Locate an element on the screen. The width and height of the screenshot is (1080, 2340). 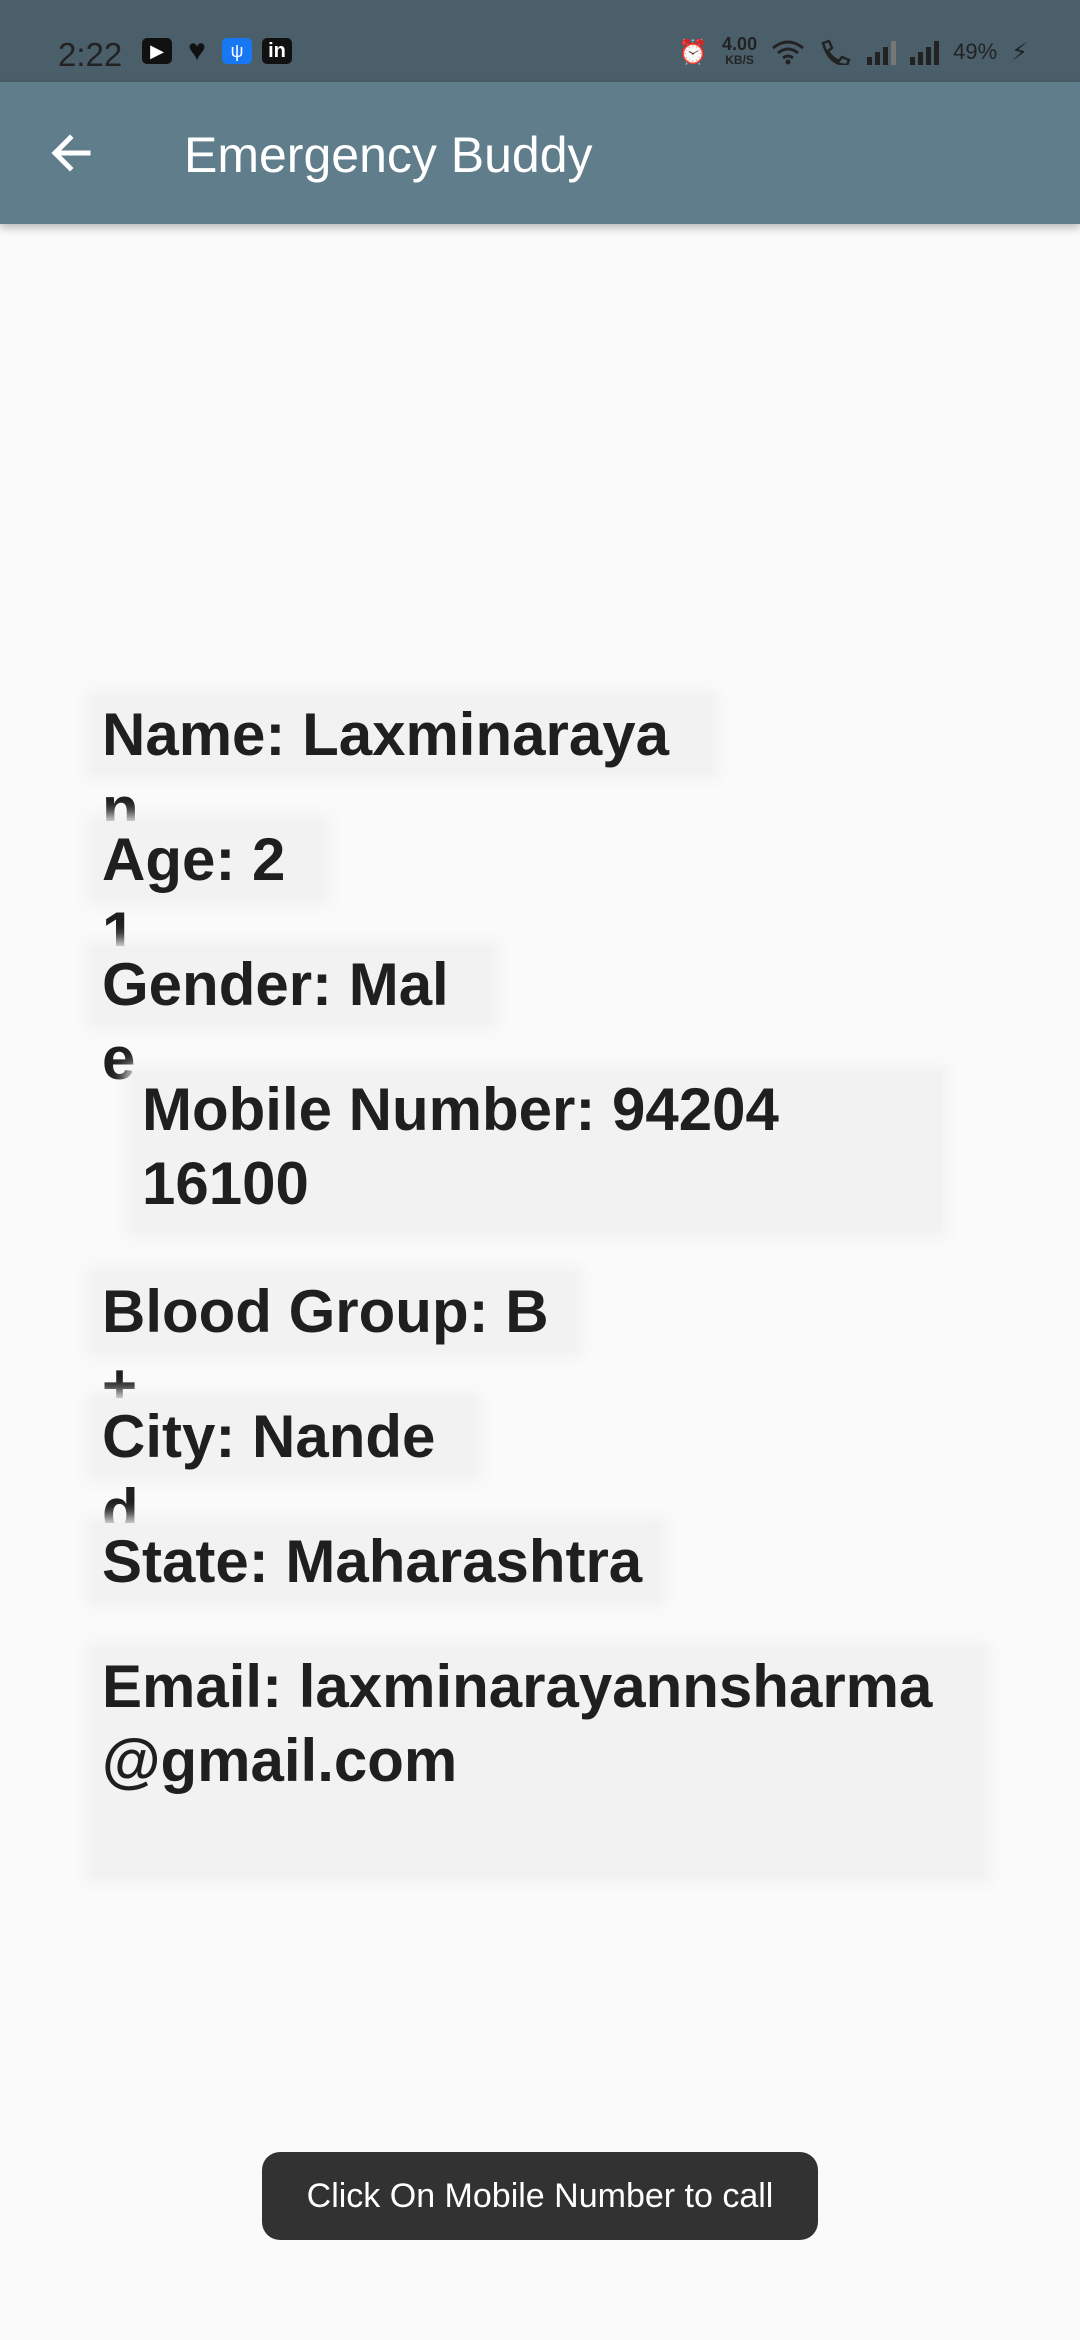
status-bar: 2:22 ▶ ♥ ψ in ⏰ 4.00 KB/S 49% ⚡ is located at coordinates (540, 41).